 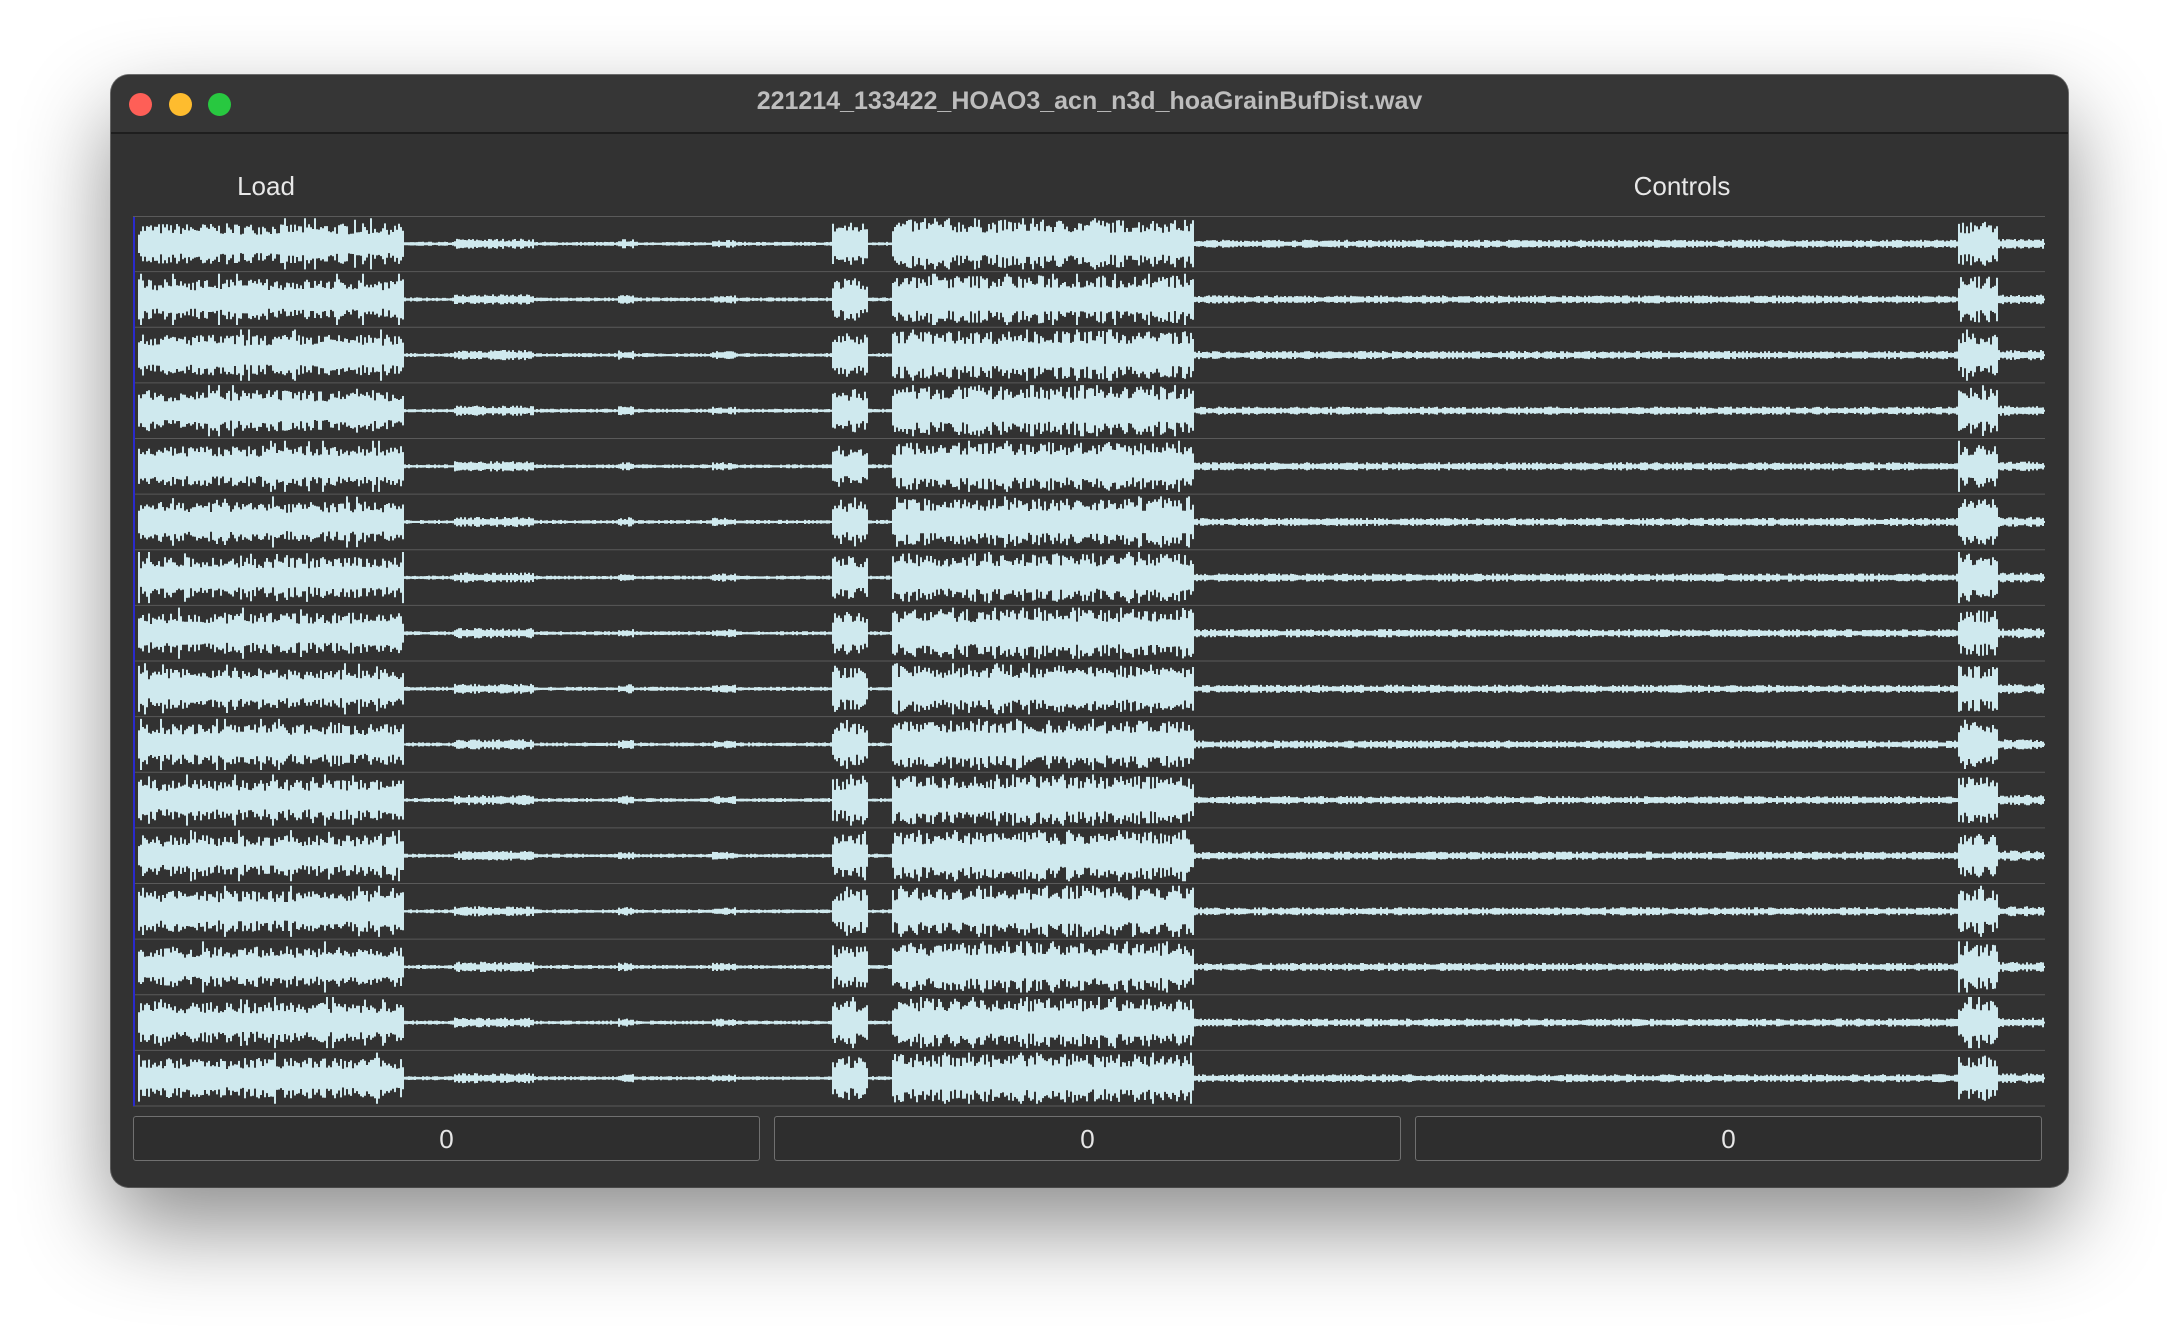 What do you see at coordinates (1089, 356) in the screenshot?
I see `channel-3-waveform` at bounding box center [1089, 356].